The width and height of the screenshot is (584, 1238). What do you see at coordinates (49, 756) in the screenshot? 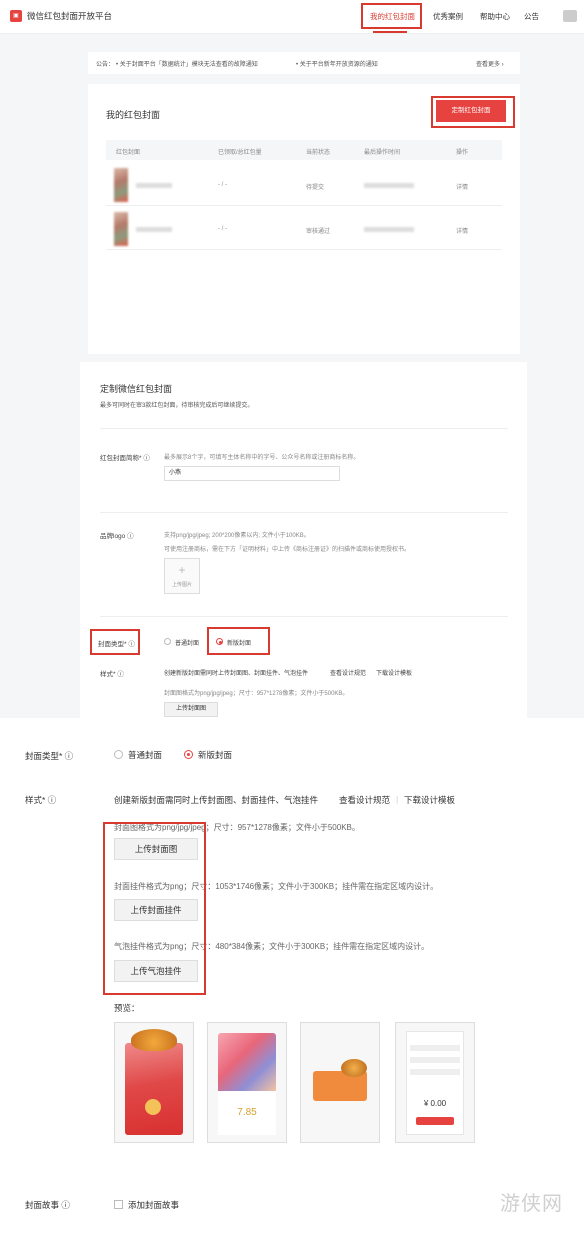
I see `type-label: 封面类型* ⓘ` at bounding box center [49, 756].